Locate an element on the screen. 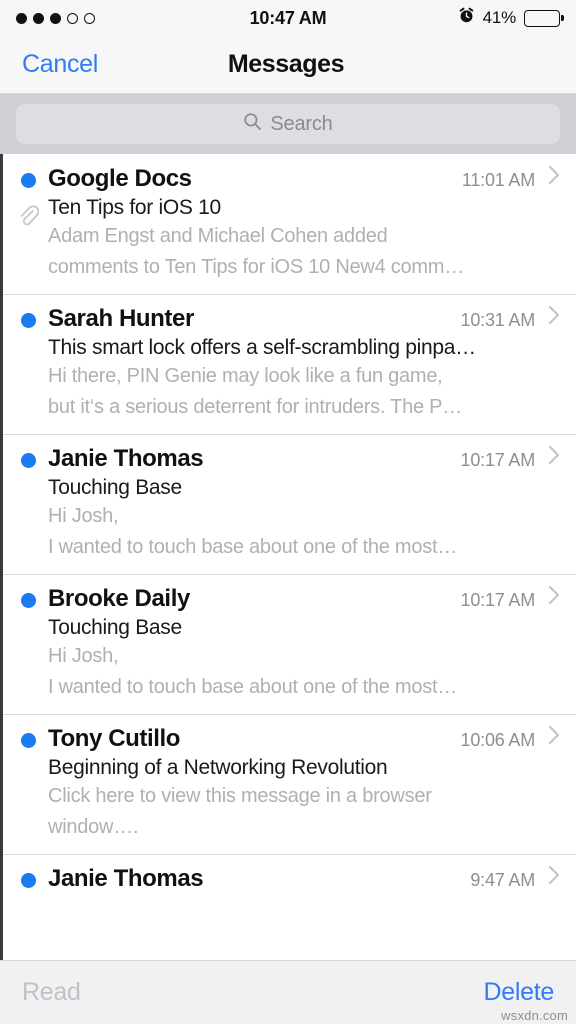 This screenshot has width=576, height=1024. search-icon is located at coordinates (252, 124).